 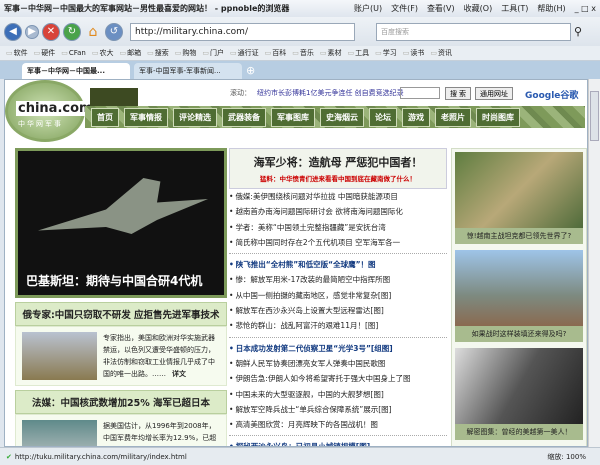 What do you see at coordinates (9, 456) in the screenshot?
I see `check-icon: ✔` at bounding box center [9, 456].